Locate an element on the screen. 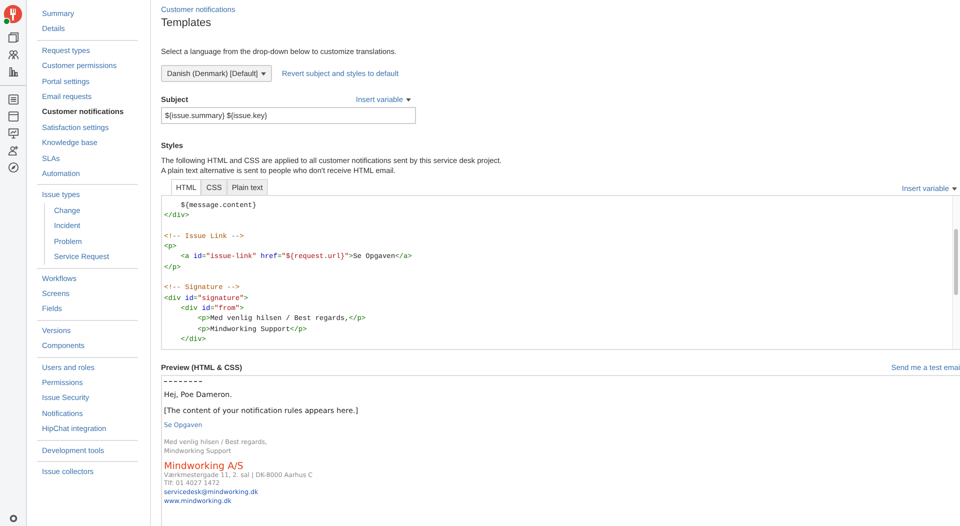 This screenshot has width=960, height=526. people-icon is located at coordinates (13, 54).